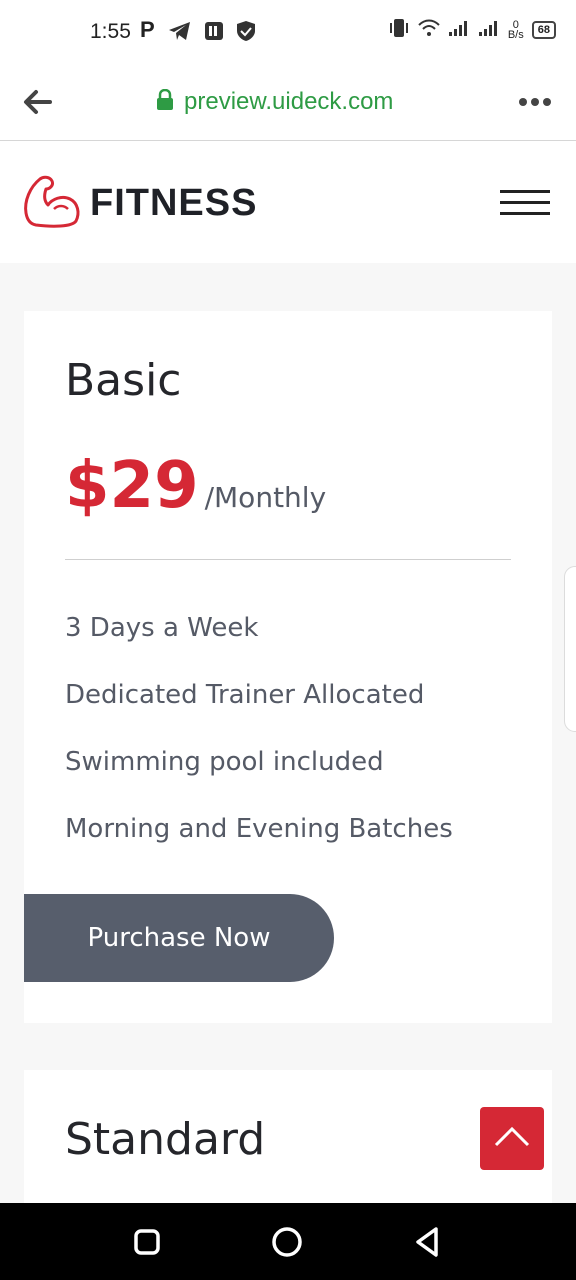  I want to click on url-text: preview.uideck.com, so click(289, 101).